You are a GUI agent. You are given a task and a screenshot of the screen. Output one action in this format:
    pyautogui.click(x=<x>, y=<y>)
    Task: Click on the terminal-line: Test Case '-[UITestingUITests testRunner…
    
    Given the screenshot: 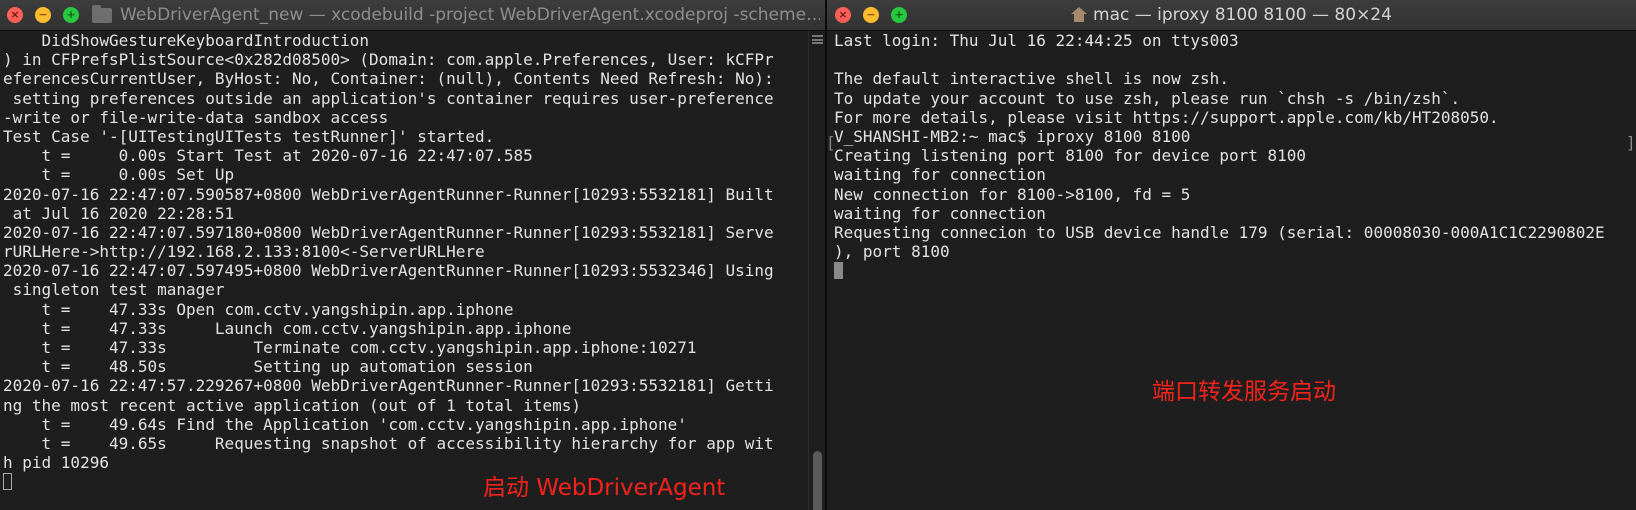 What is the action you would take?
    pyautogui.click(x=249, y=136)
    